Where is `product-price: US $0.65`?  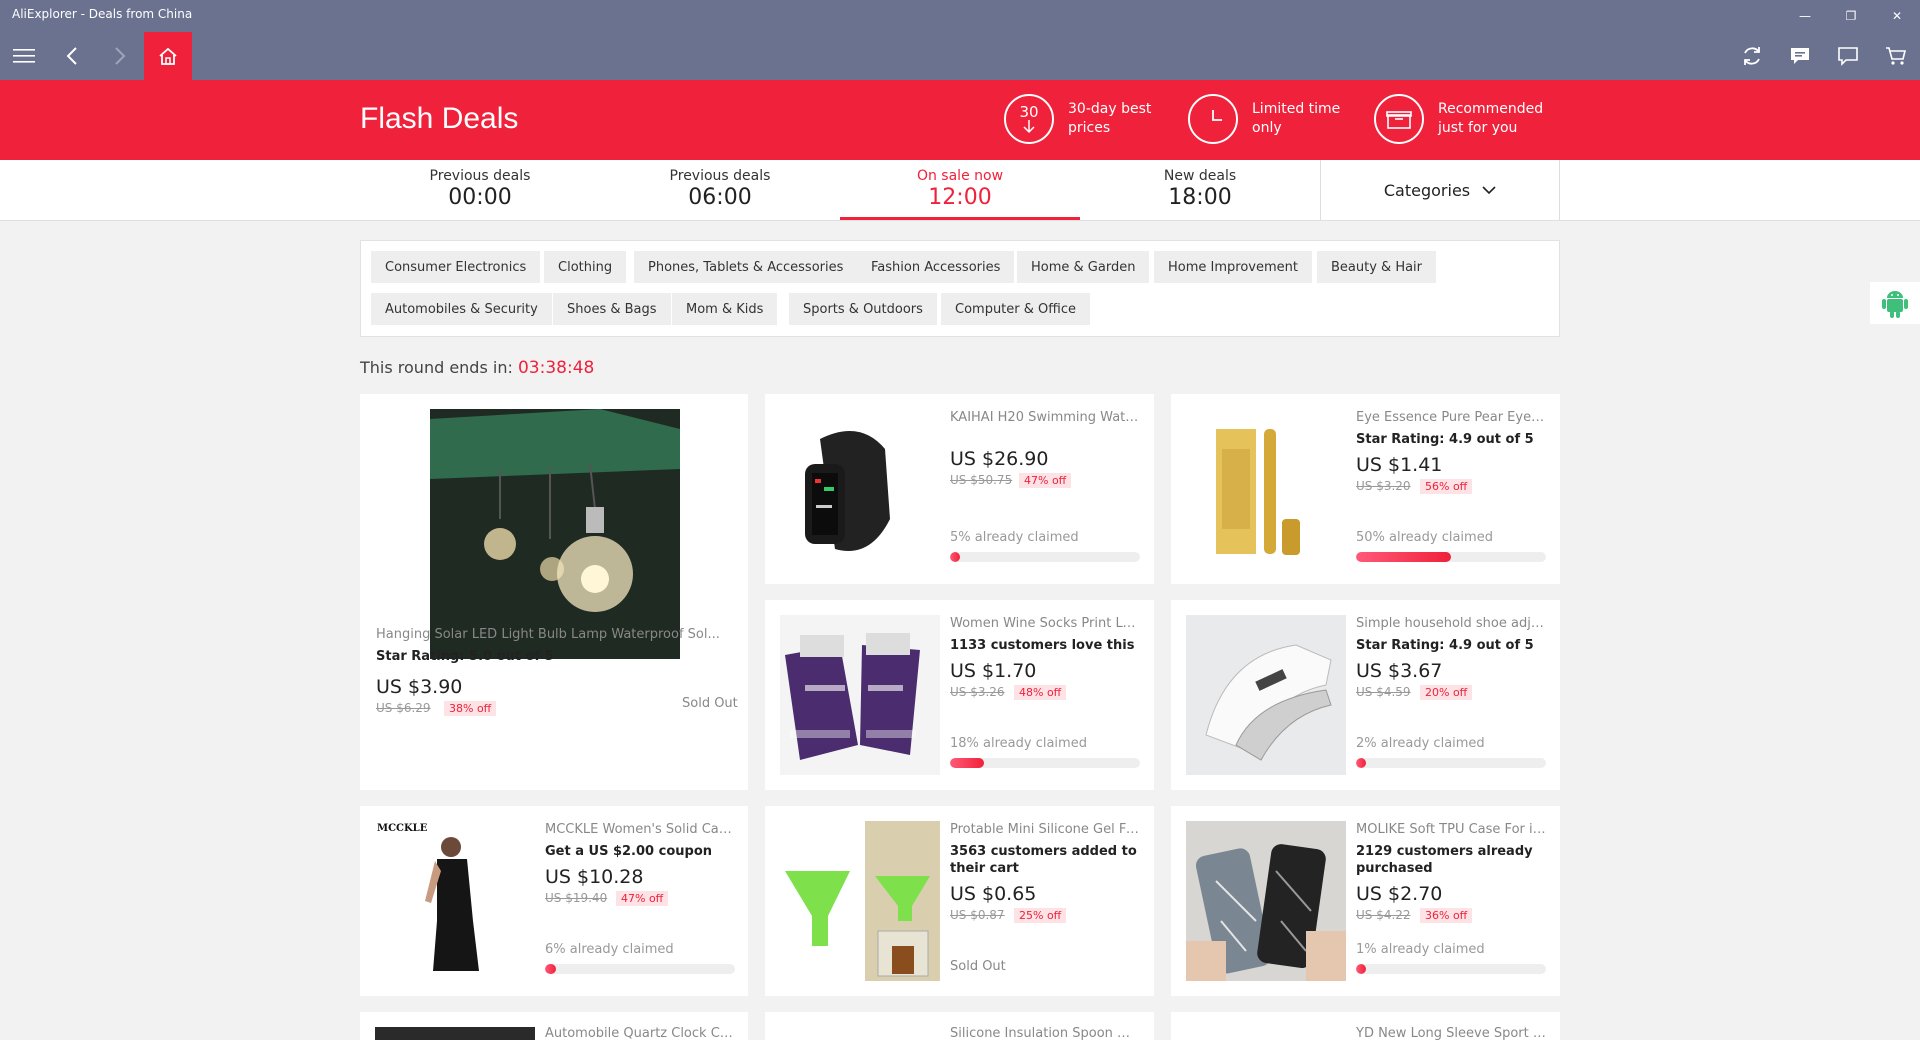 product-price: US $0.65 is located at coordinates (993, 894).